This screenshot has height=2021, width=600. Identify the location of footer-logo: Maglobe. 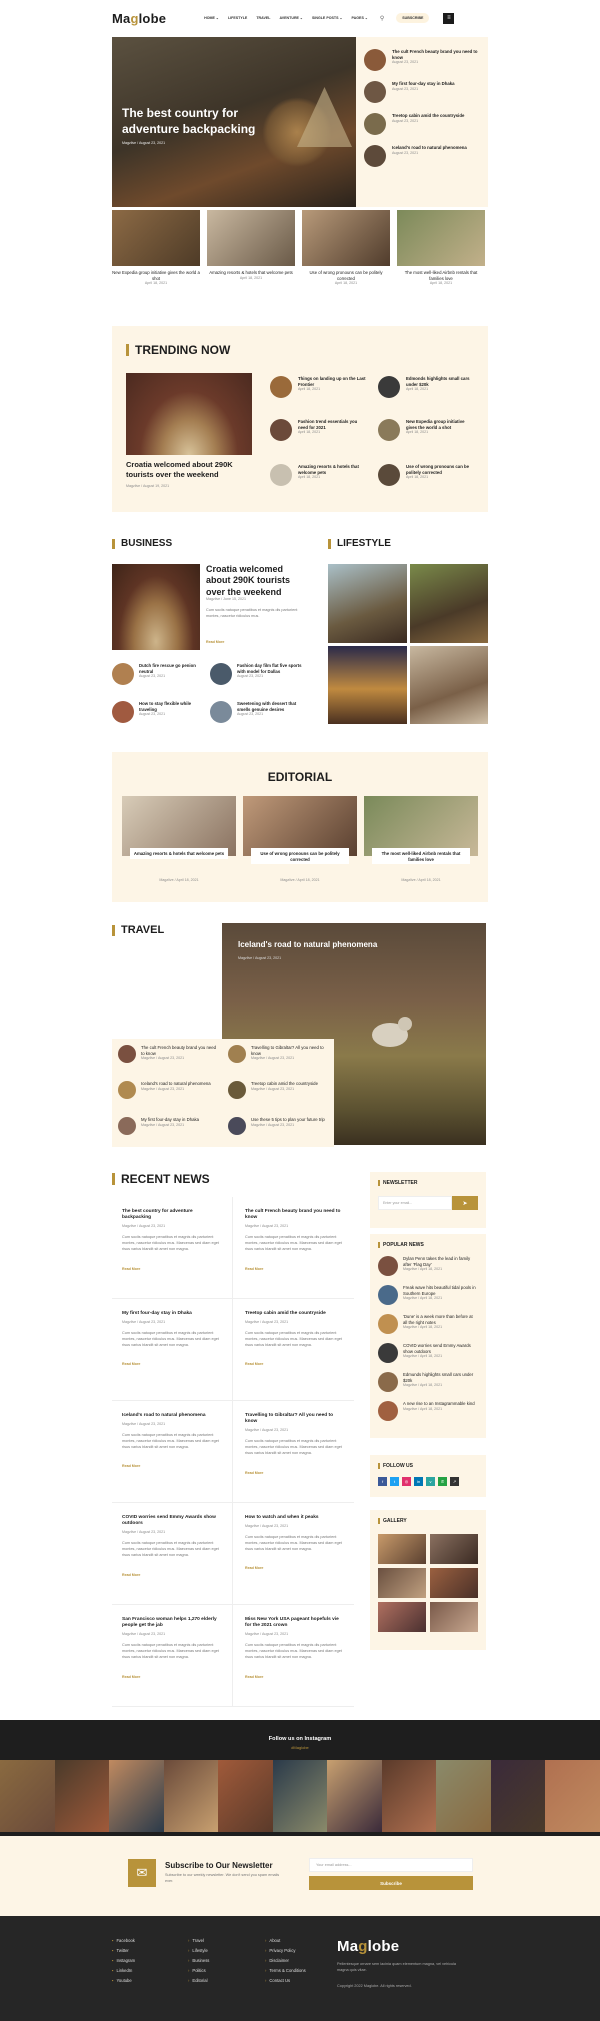
(368, 1946).